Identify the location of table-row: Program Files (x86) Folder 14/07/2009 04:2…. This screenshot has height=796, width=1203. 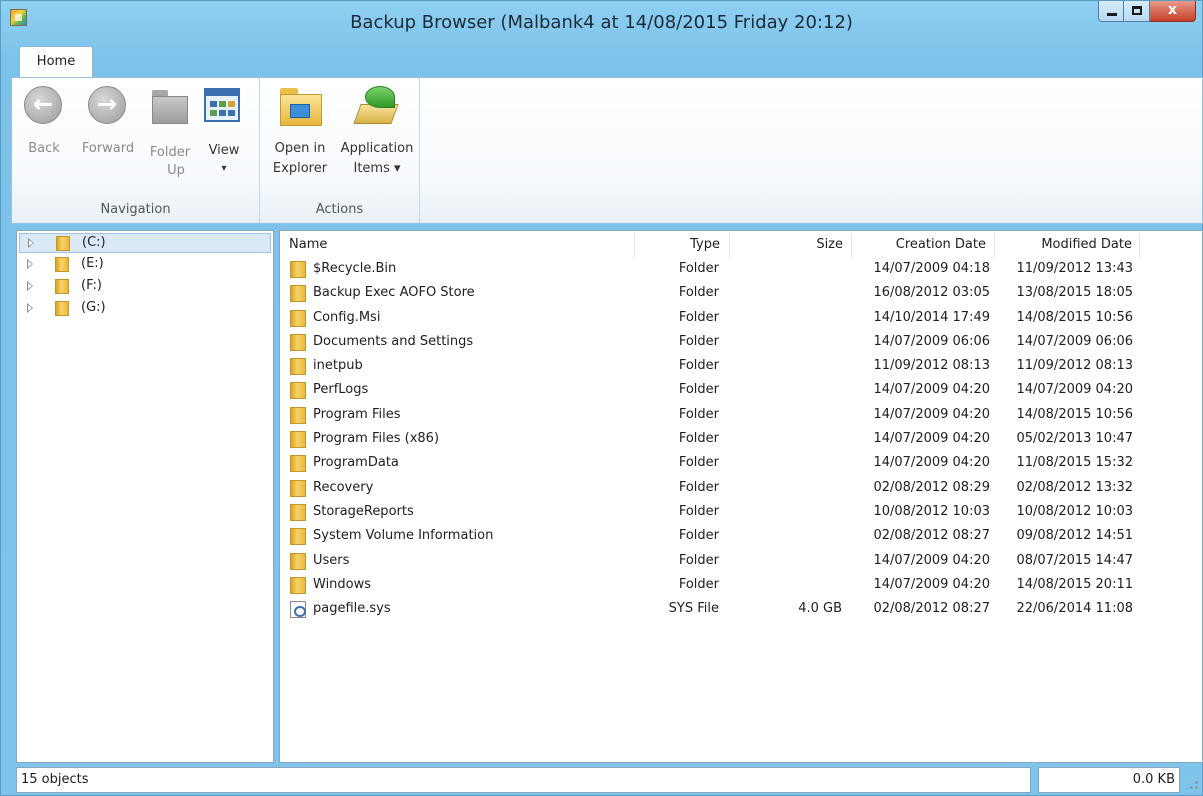
(740, 440).